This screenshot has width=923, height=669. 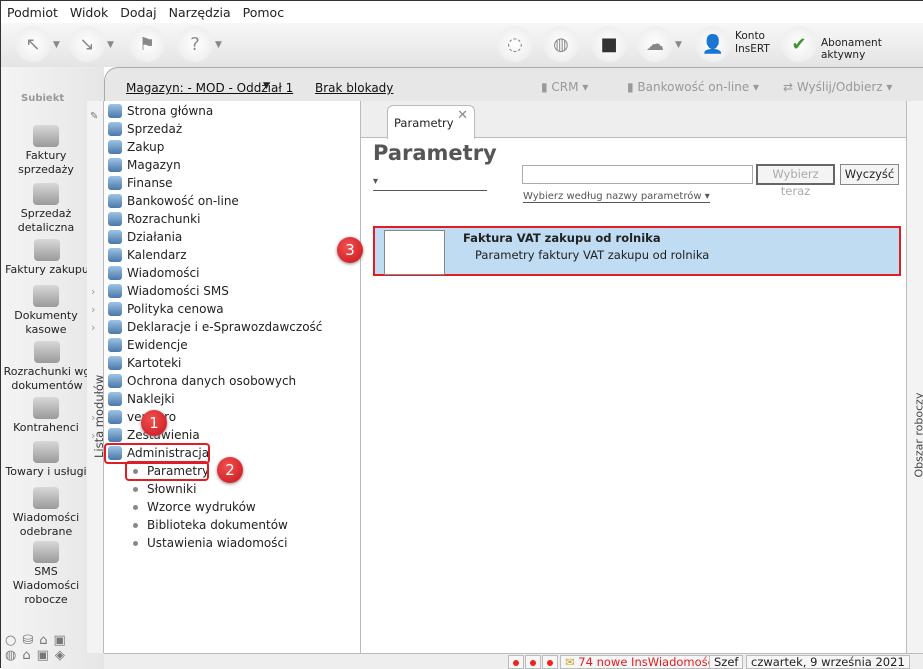 What do you see at coordinates (799, 44) in the screenshot?
I see `shield-check-icon: ✔` at bounding box center [799, 44].